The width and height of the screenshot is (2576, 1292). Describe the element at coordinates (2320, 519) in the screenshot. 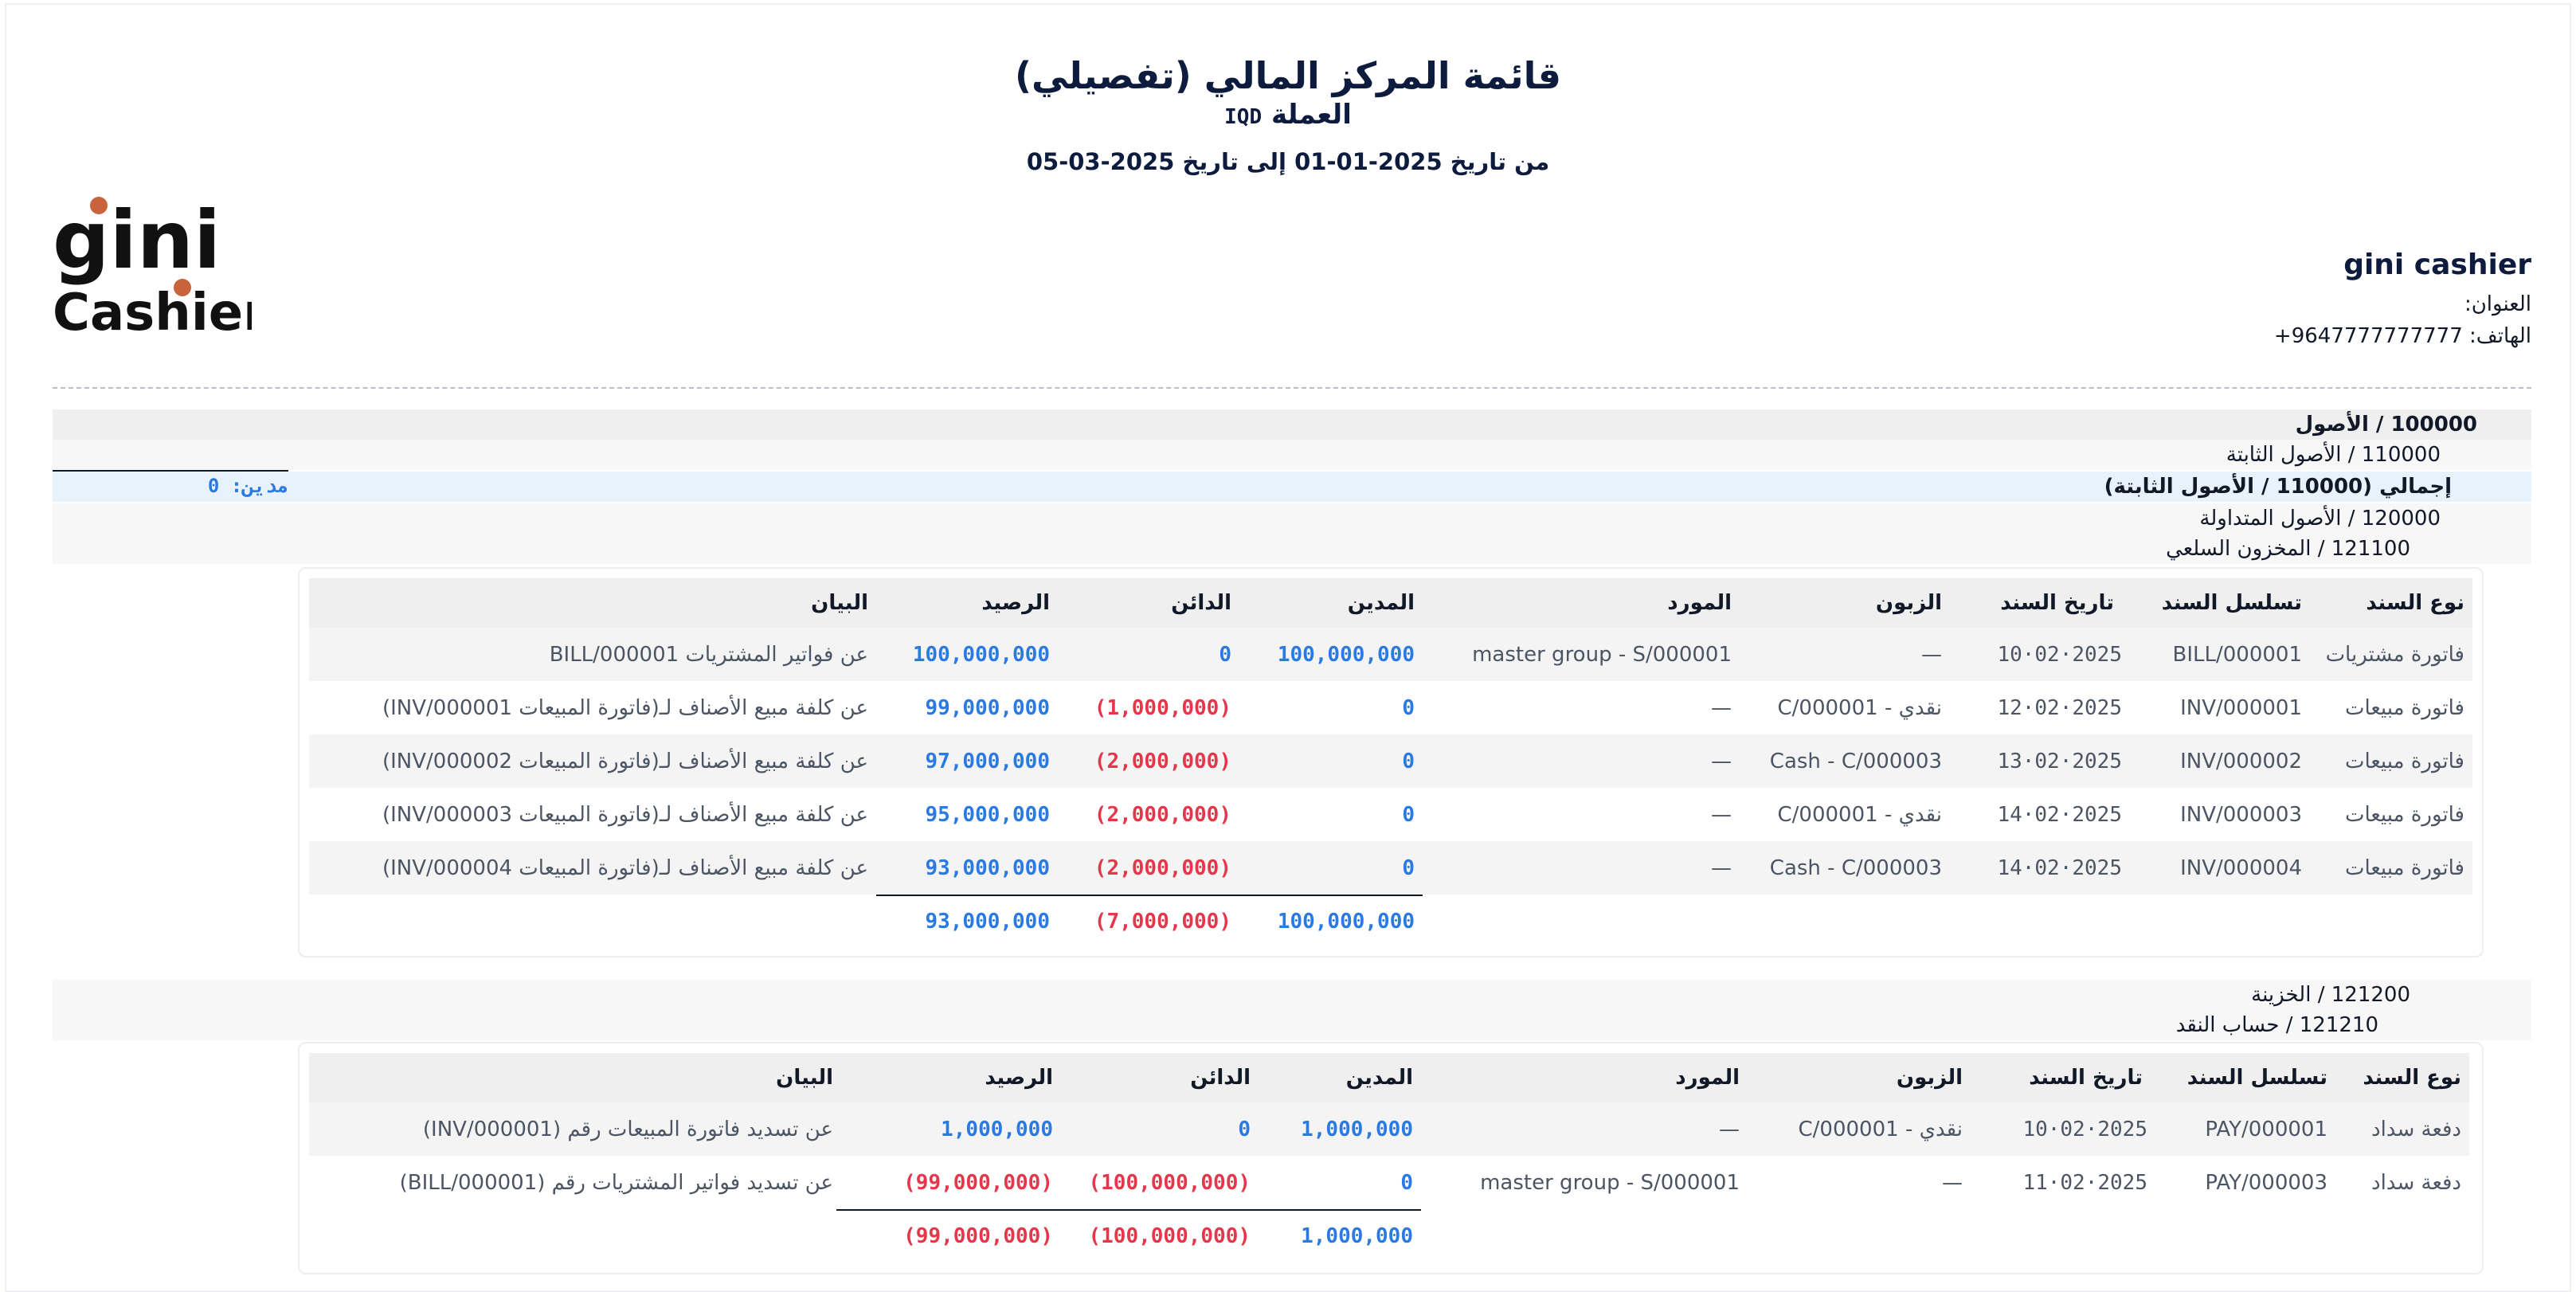

I see `account-current-assets: 120000 / الأصول المتداولة` at that location.